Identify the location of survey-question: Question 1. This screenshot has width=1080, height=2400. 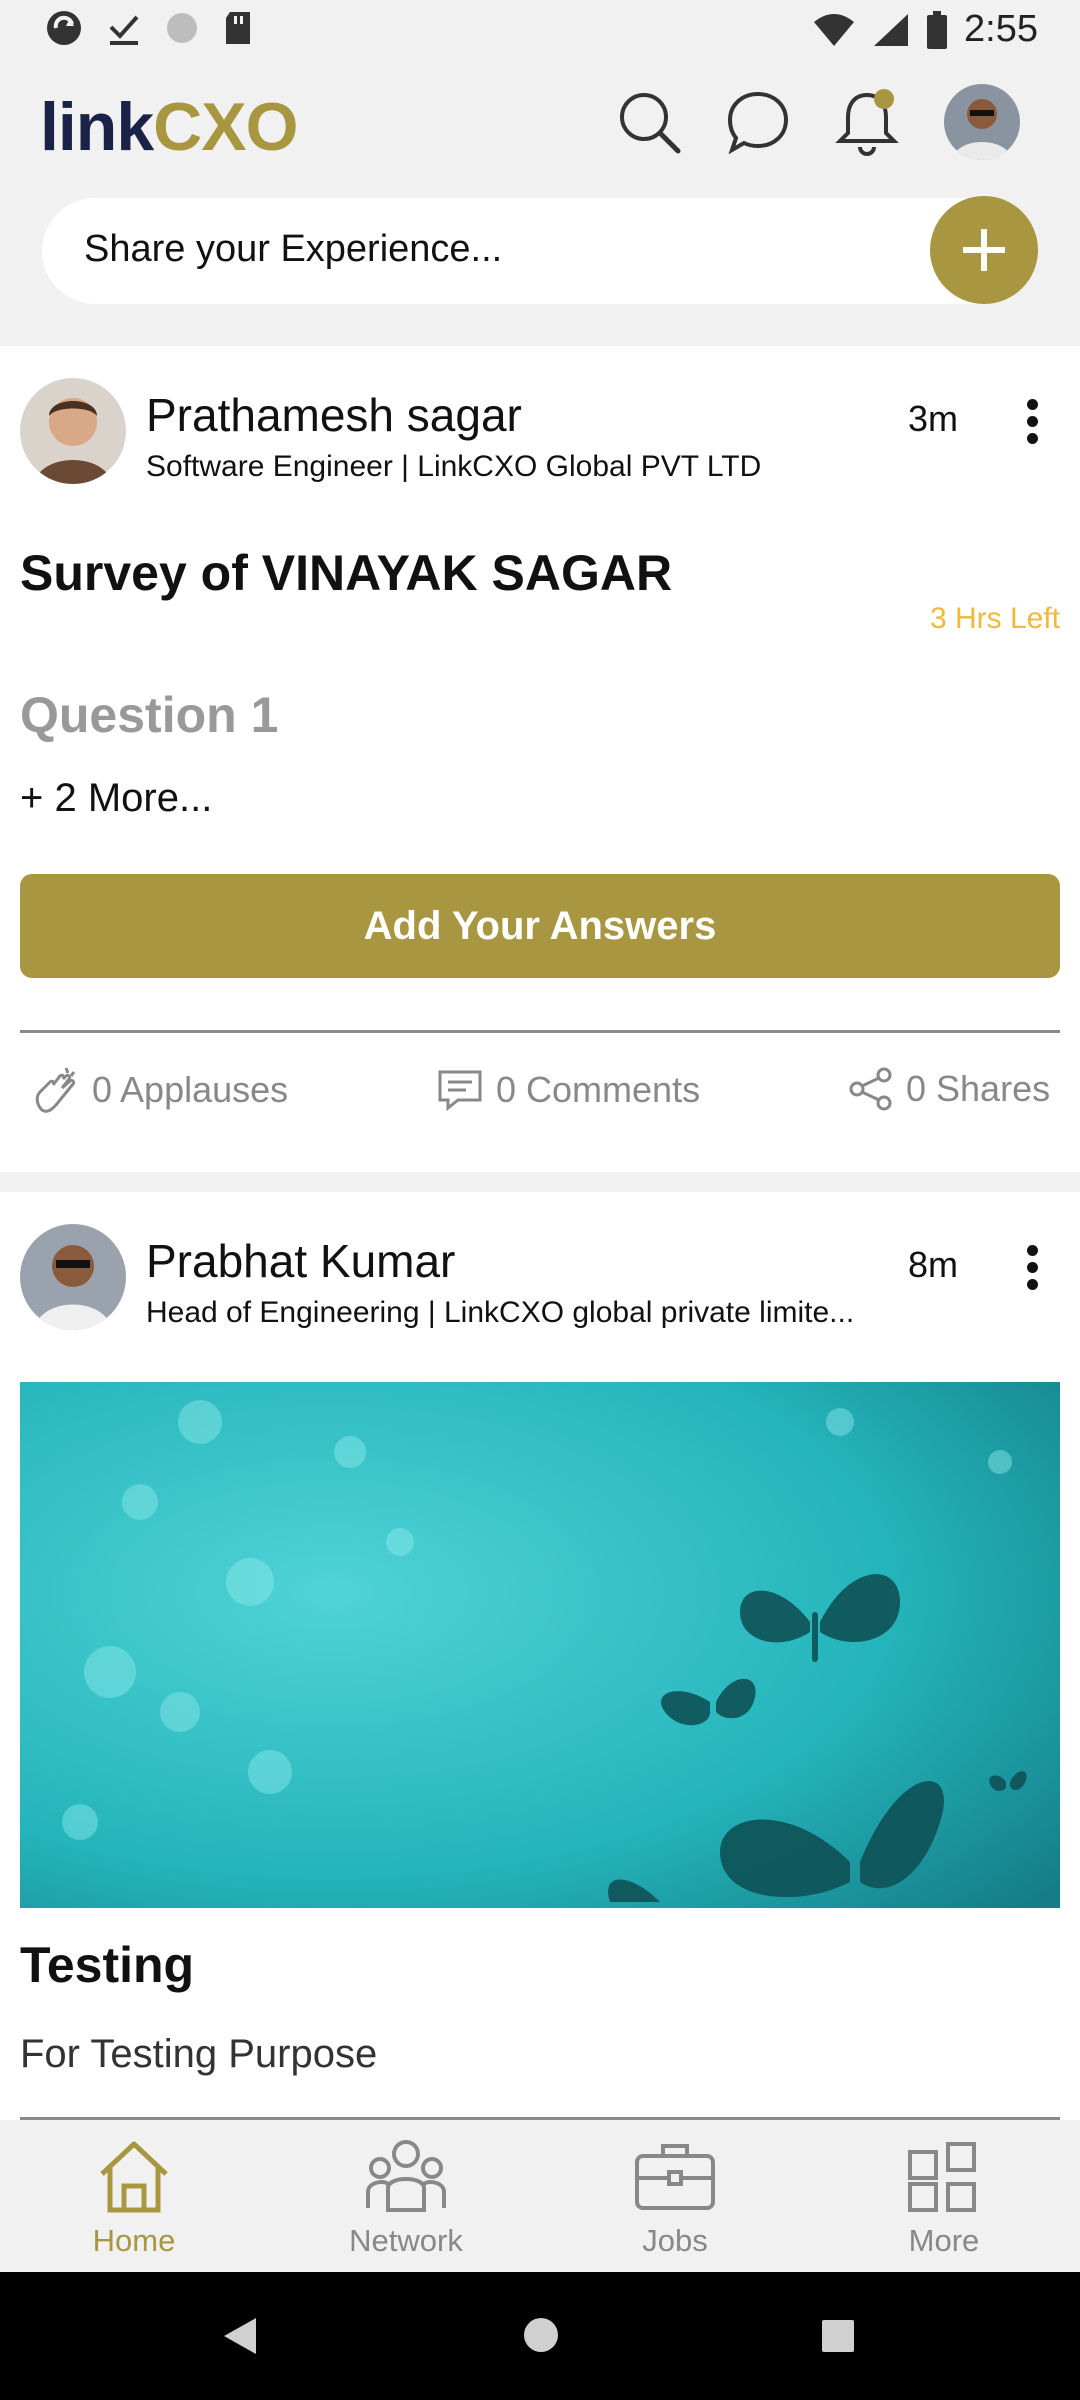
(149, 715).